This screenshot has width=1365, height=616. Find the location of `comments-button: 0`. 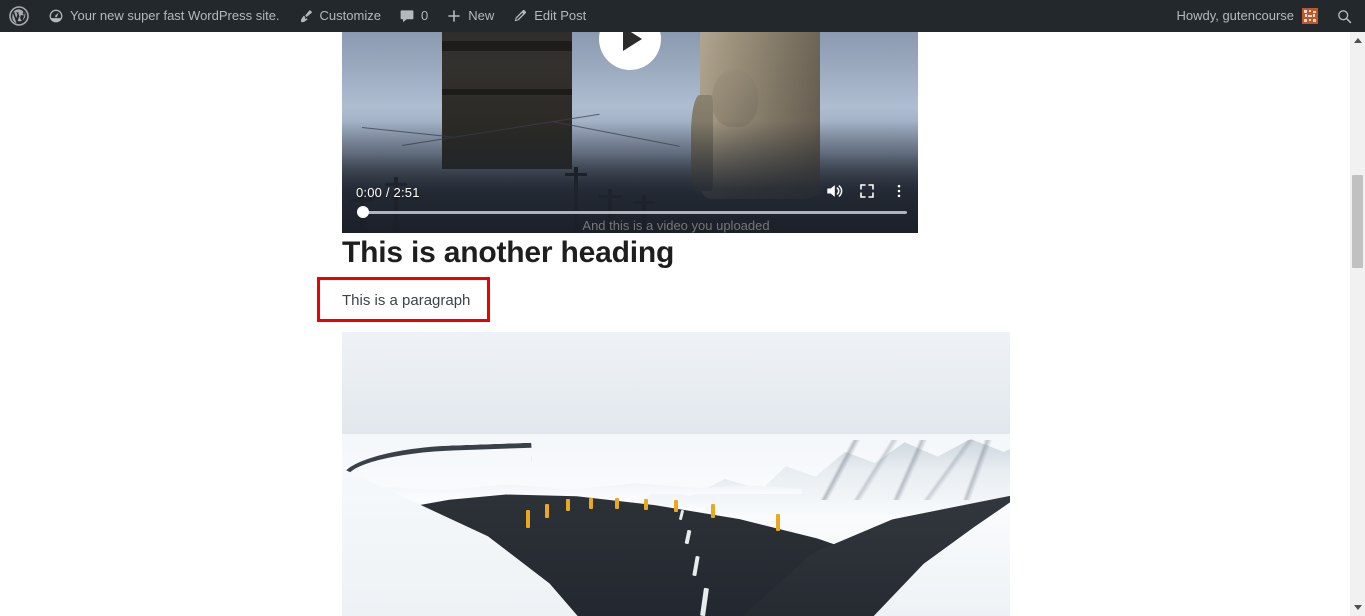

comments-button: 0 is located at coordinates (413, 16).